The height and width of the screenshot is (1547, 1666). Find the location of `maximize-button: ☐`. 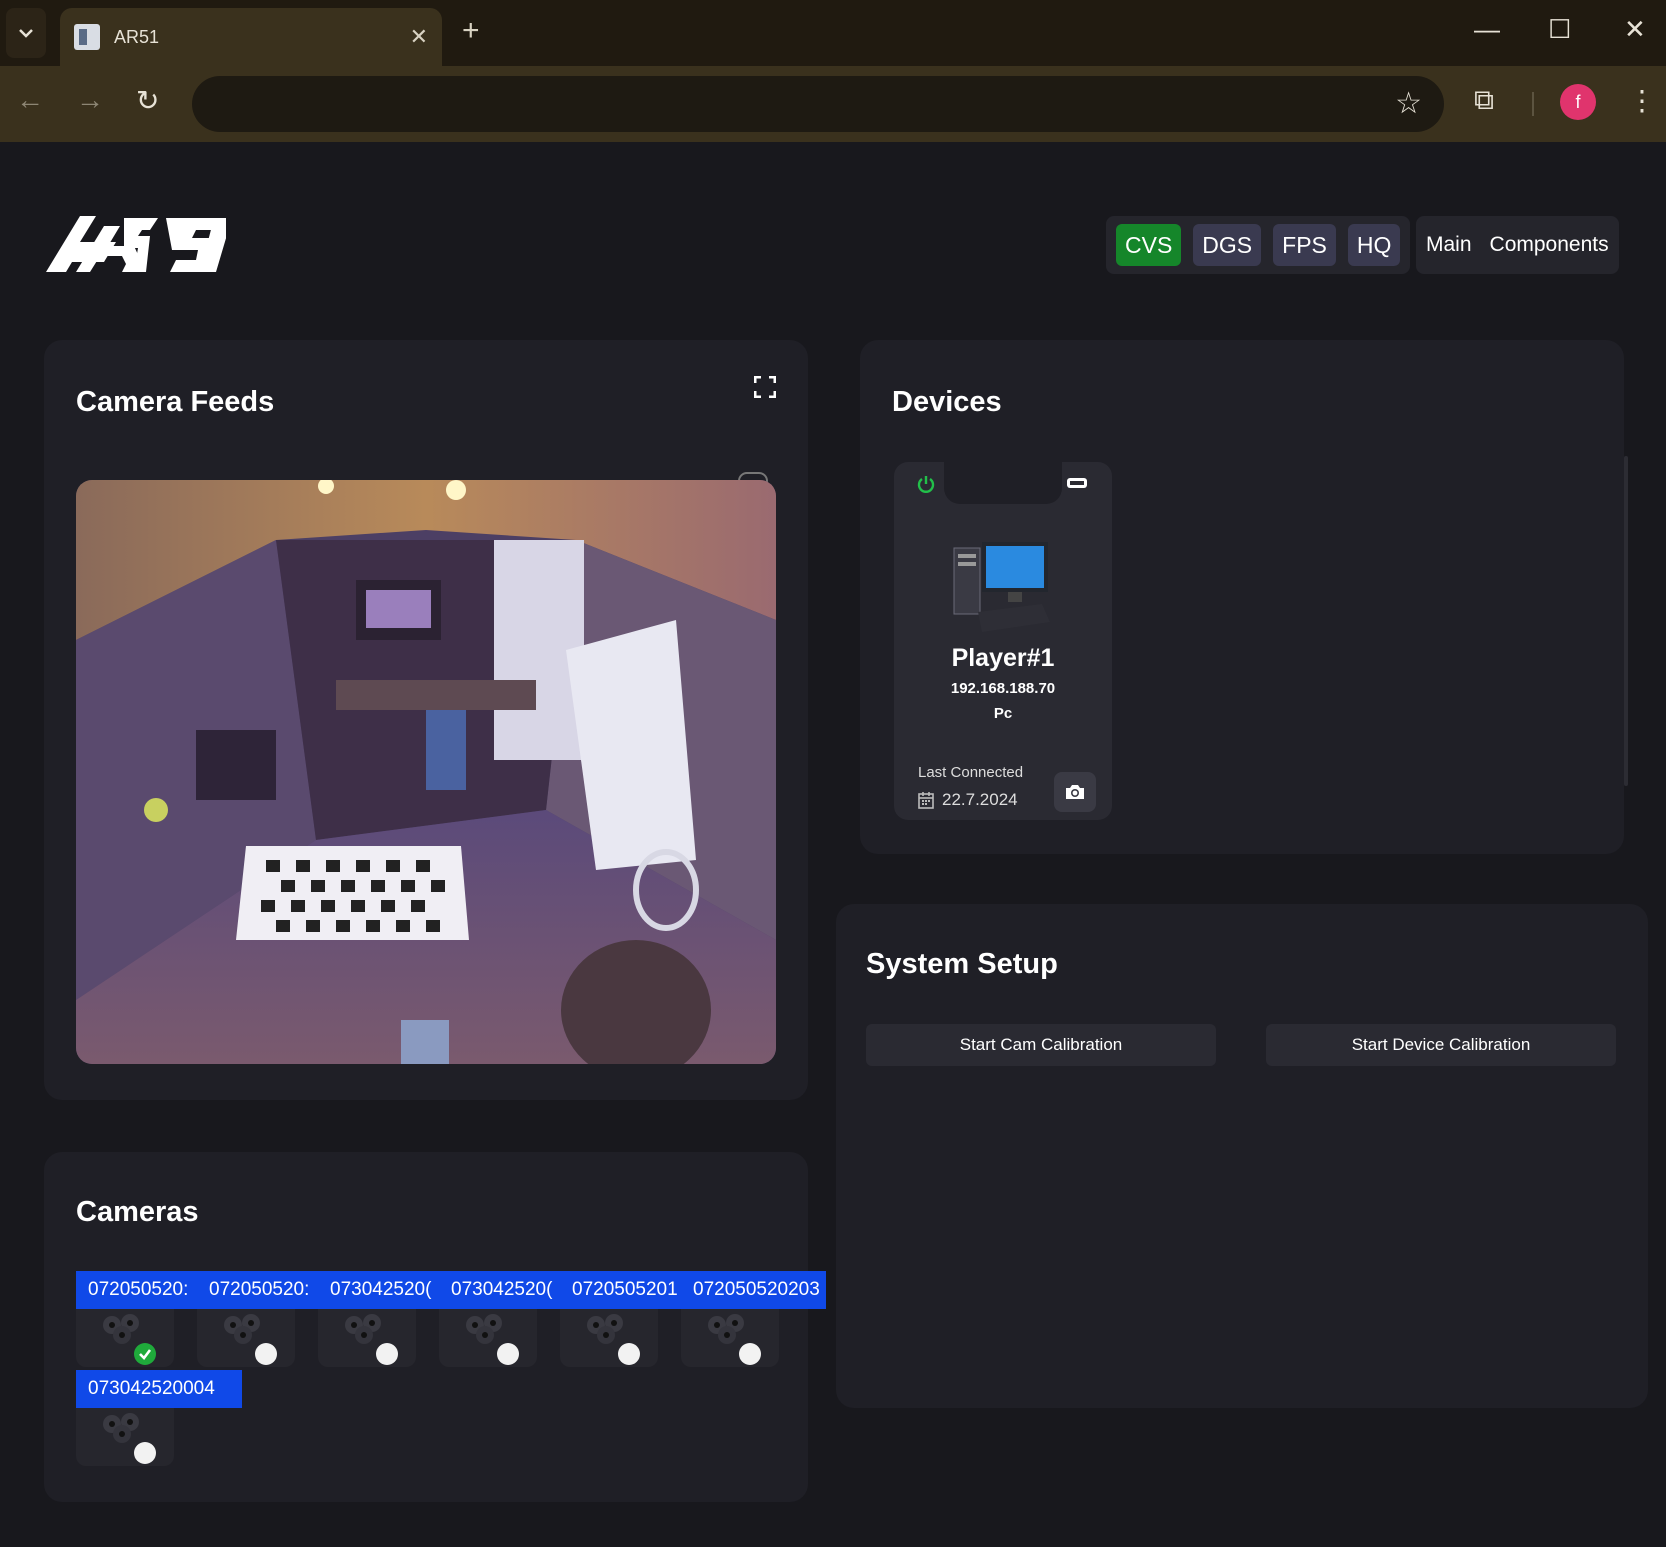

maximize-button: ☐ is located at coordinates (1559, 29).